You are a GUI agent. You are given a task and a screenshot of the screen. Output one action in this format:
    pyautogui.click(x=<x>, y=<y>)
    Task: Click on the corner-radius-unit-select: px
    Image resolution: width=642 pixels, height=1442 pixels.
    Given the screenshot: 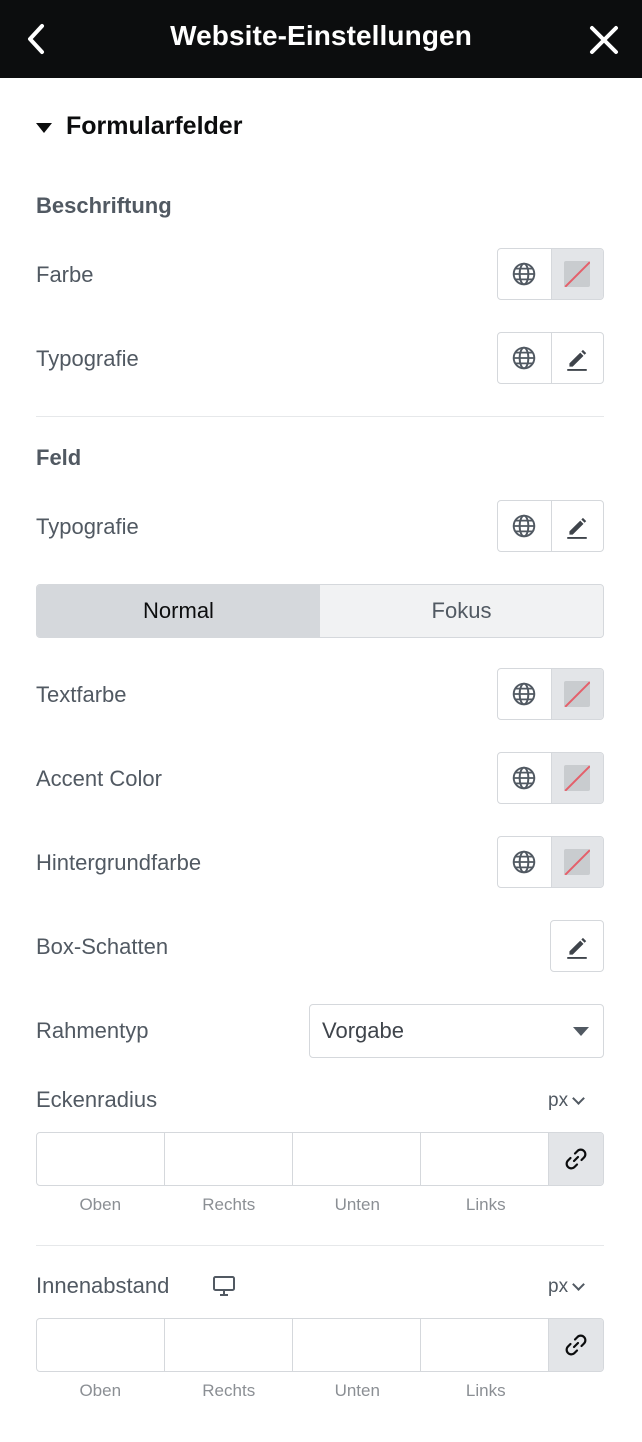 What is the action you would take?
    pyautogui.click(x=566, y=1101)
    